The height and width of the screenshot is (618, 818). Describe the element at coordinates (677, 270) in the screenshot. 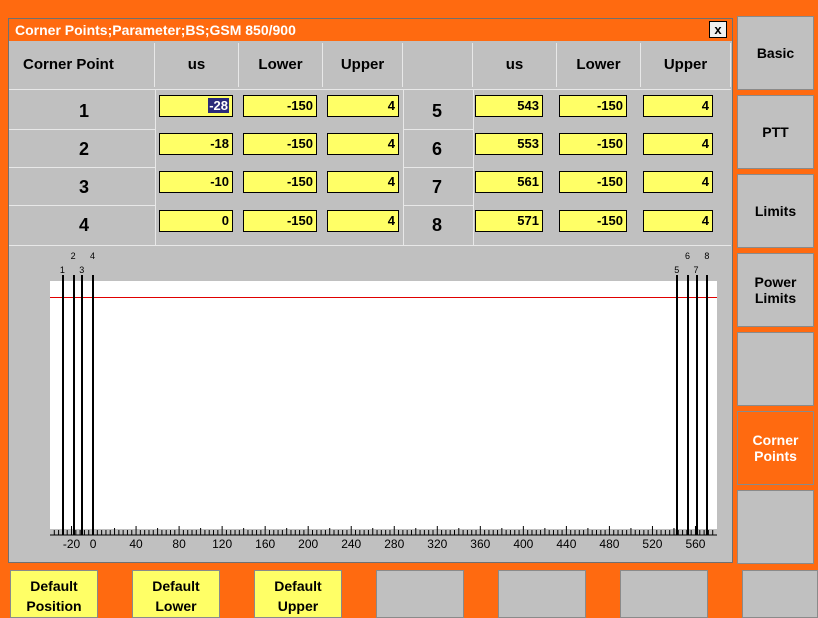

I see `corner-point-marker-label: 5` at that location.